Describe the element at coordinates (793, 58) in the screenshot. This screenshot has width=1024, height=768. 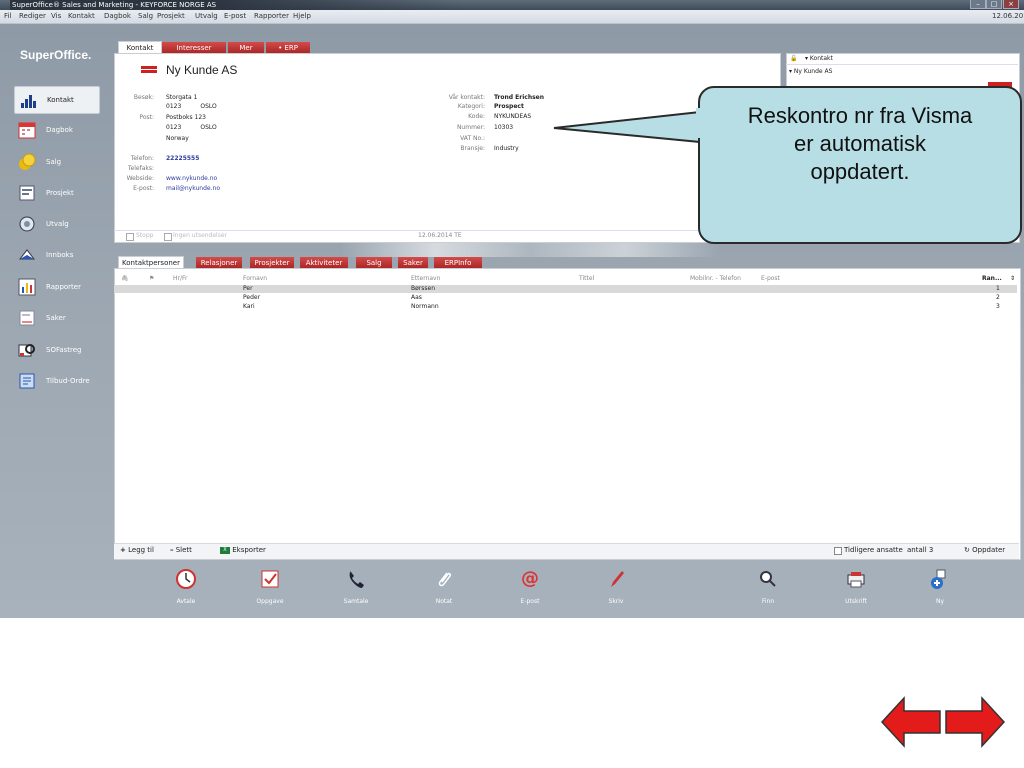
I see `lock-icon: 🔓` at that location.